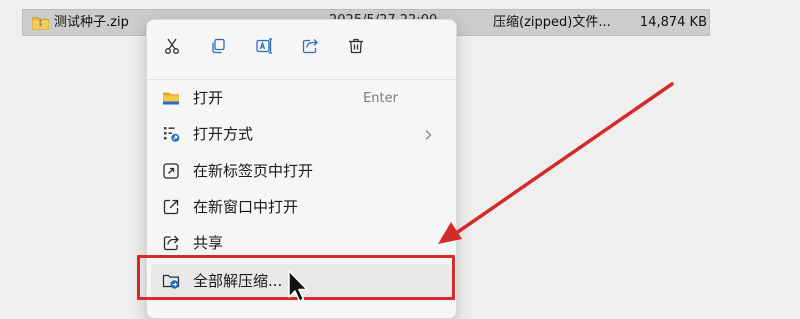  I want to click on trash-icon, so click(356, 48).